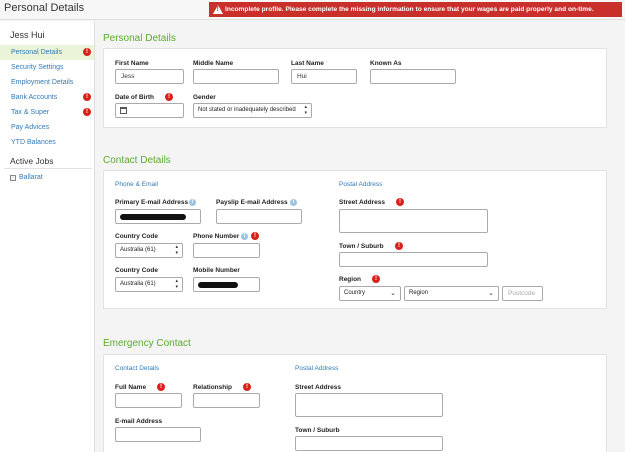  I want to click on postcode-placeholder: Postcode, so click(522, 293).